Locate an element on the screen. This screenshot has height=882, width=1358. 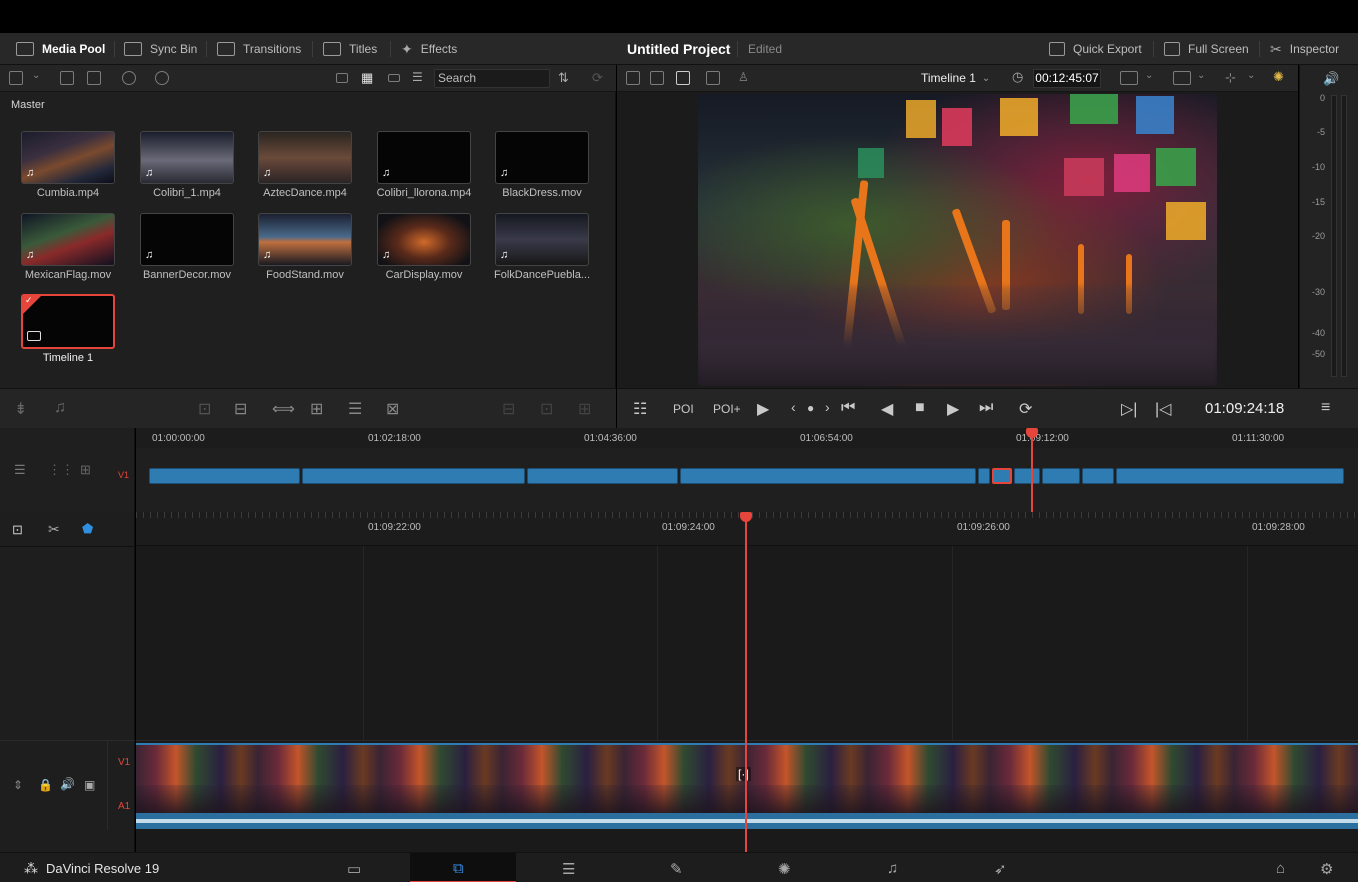
clip-item: ♫ AztecDance.mp4 is located at coordinates (305, 165).